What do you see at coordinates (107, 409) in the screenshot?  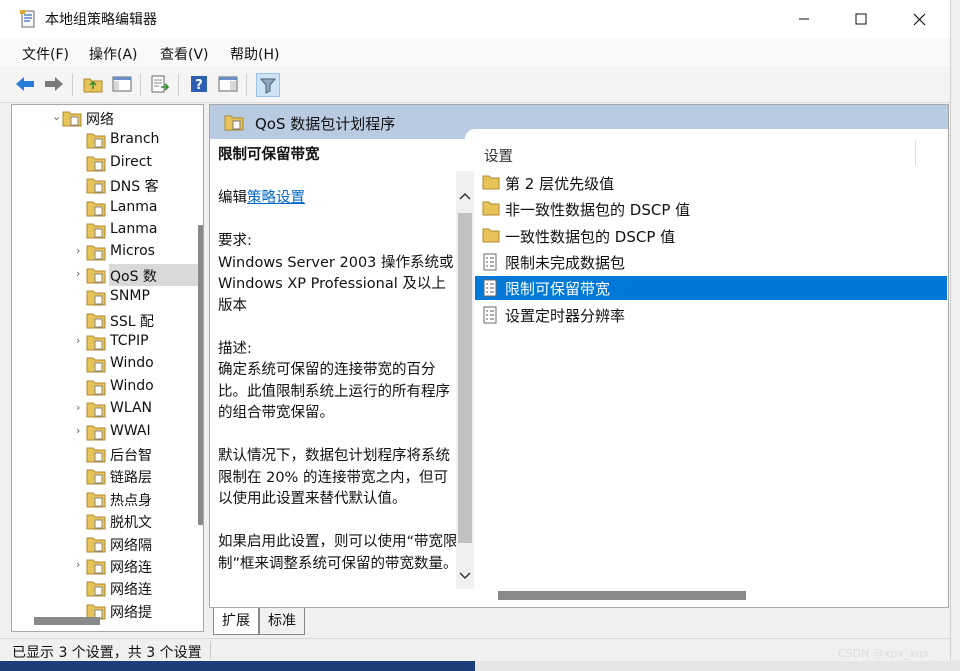 I see `tree-item: › WLAN` at bounding box center [107, 409].